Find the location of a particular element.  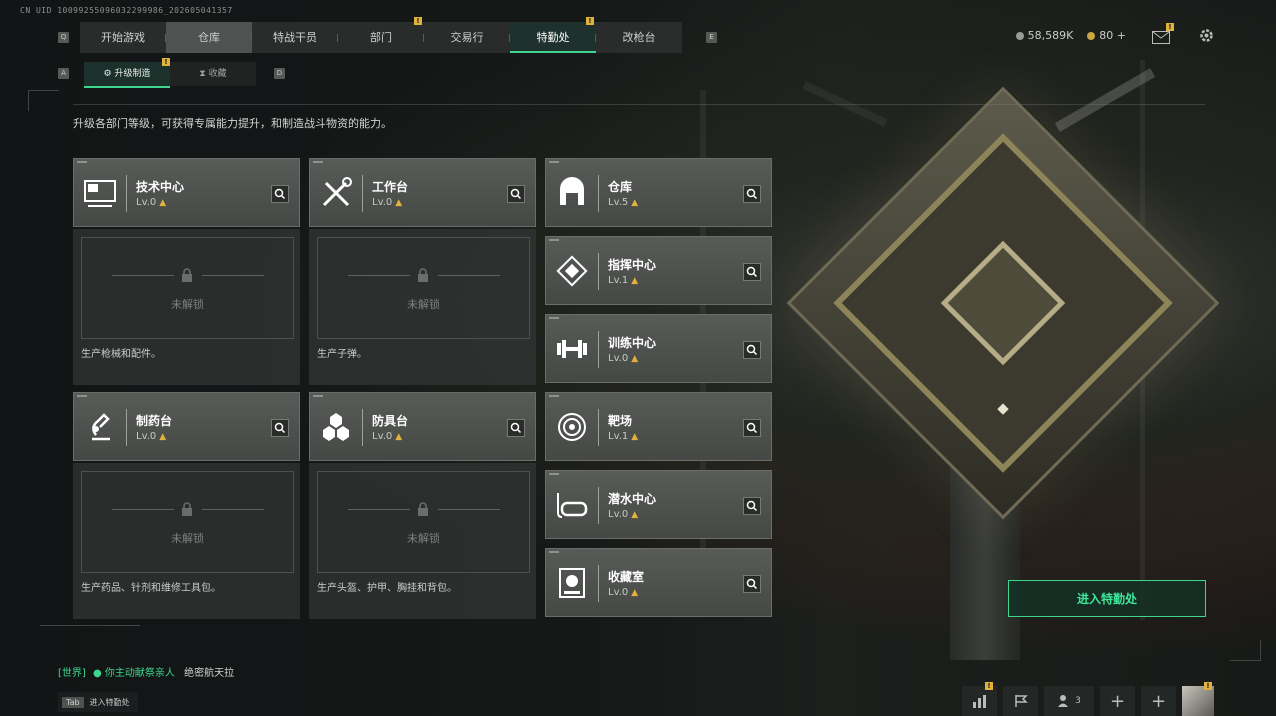

subtab-0: ⚙ 升级制造! is located at coordinates (127, 73).